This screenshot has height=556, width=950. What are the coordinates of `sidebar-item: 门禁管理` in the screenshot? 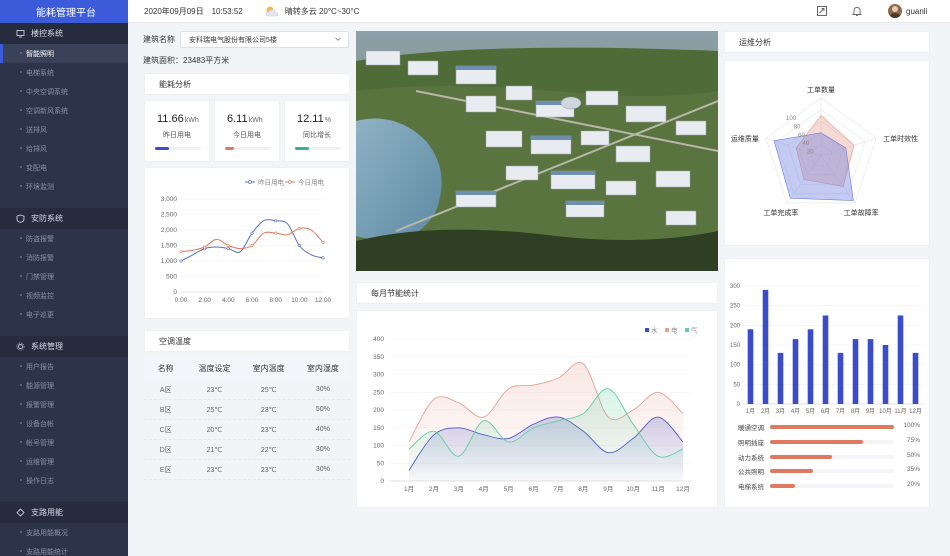 It's located at (64, 276).